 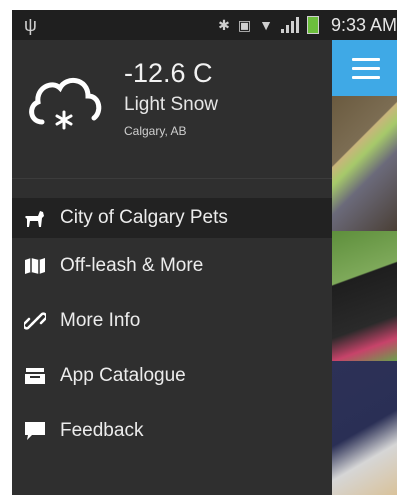 What do you see at coordinates (123, 375) in the screenshot?
I see `drawer-item-label: App Catalogue` at bounding box center [123, 375].